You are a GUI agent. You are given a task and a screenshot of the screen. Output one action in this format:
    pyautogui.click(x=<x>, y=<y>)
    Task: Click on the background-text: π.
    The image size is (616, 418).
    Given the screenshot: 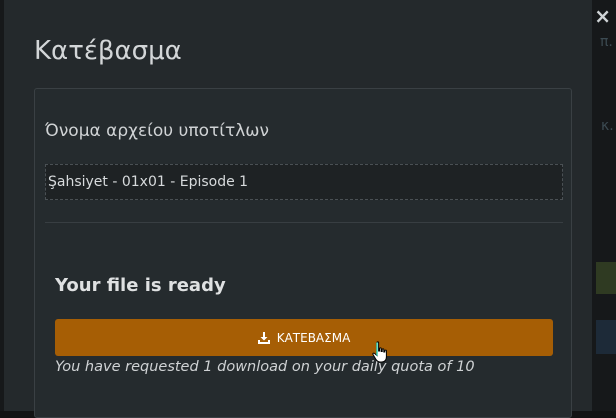 What is the action you would take?
    pyautogui.click(x=606, y=42)
    